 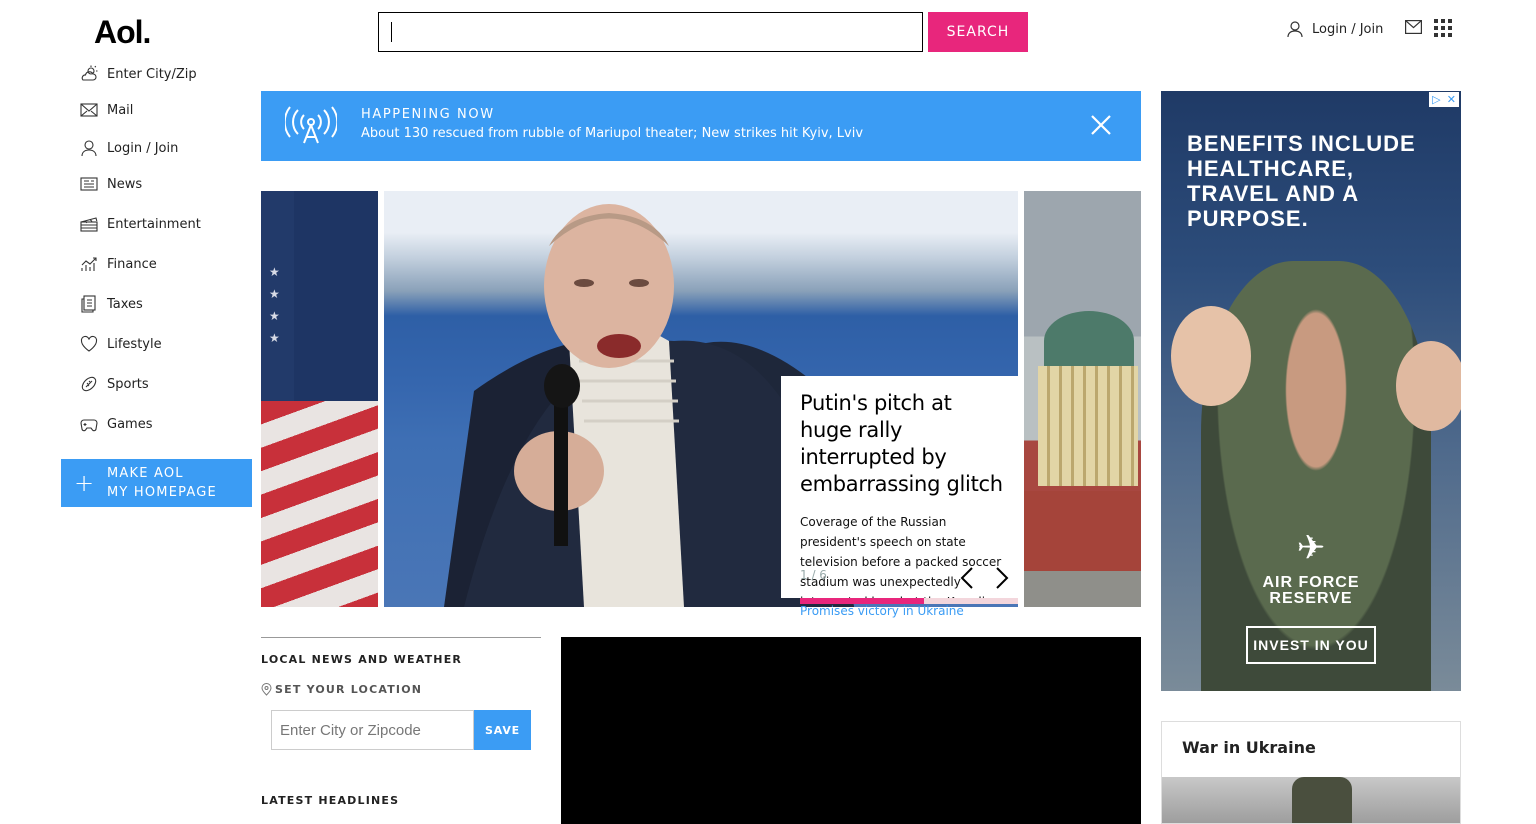 I want to click on sidebar-item-finance: Finance, so click(x=118, y=264).